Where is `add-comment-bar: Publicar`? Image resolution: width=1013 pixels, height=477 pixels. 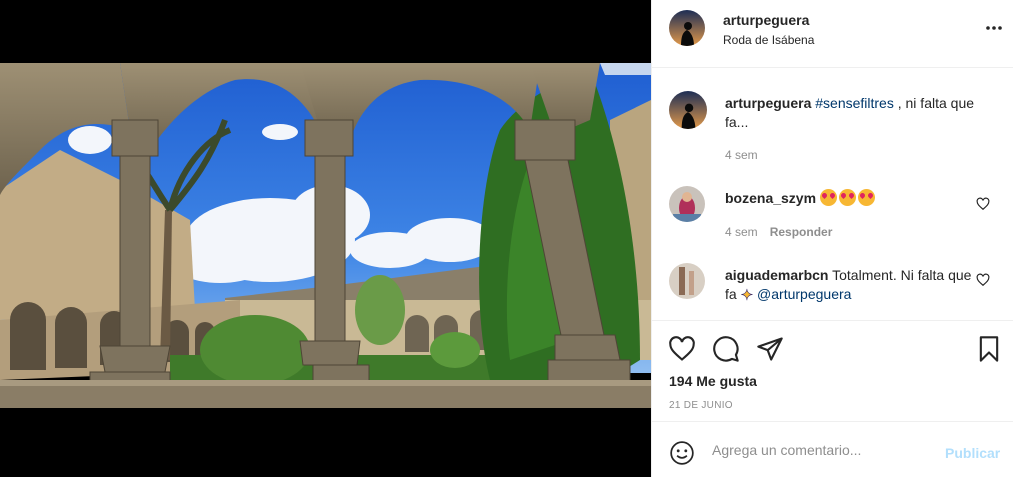 add-comment-bar: Publicar is located at coordinates (832, 449).